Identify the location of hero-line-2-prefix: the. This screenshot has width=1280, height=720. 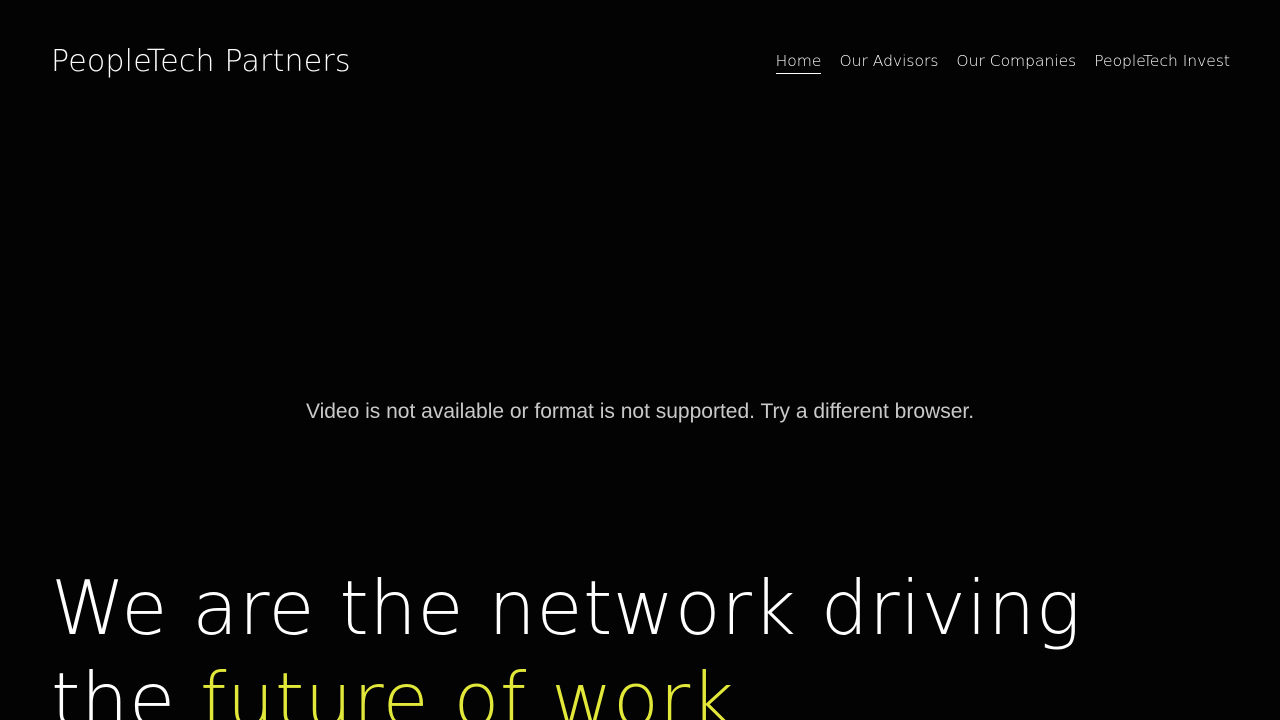
(125, 688).